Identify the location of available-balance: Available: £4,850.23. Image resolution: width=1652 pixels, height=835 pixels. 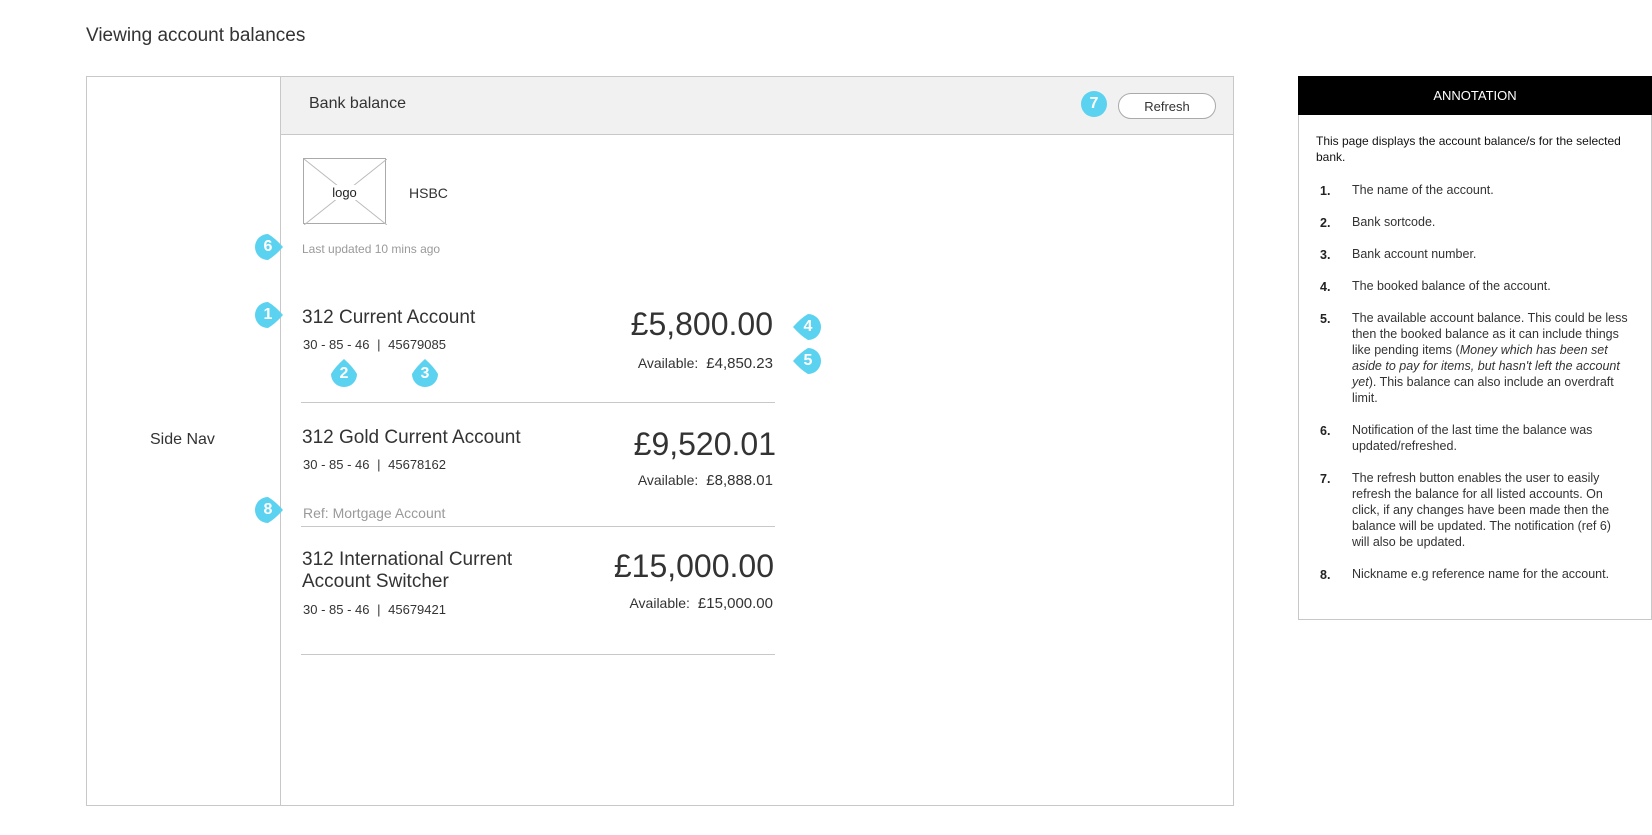
(705, 363).